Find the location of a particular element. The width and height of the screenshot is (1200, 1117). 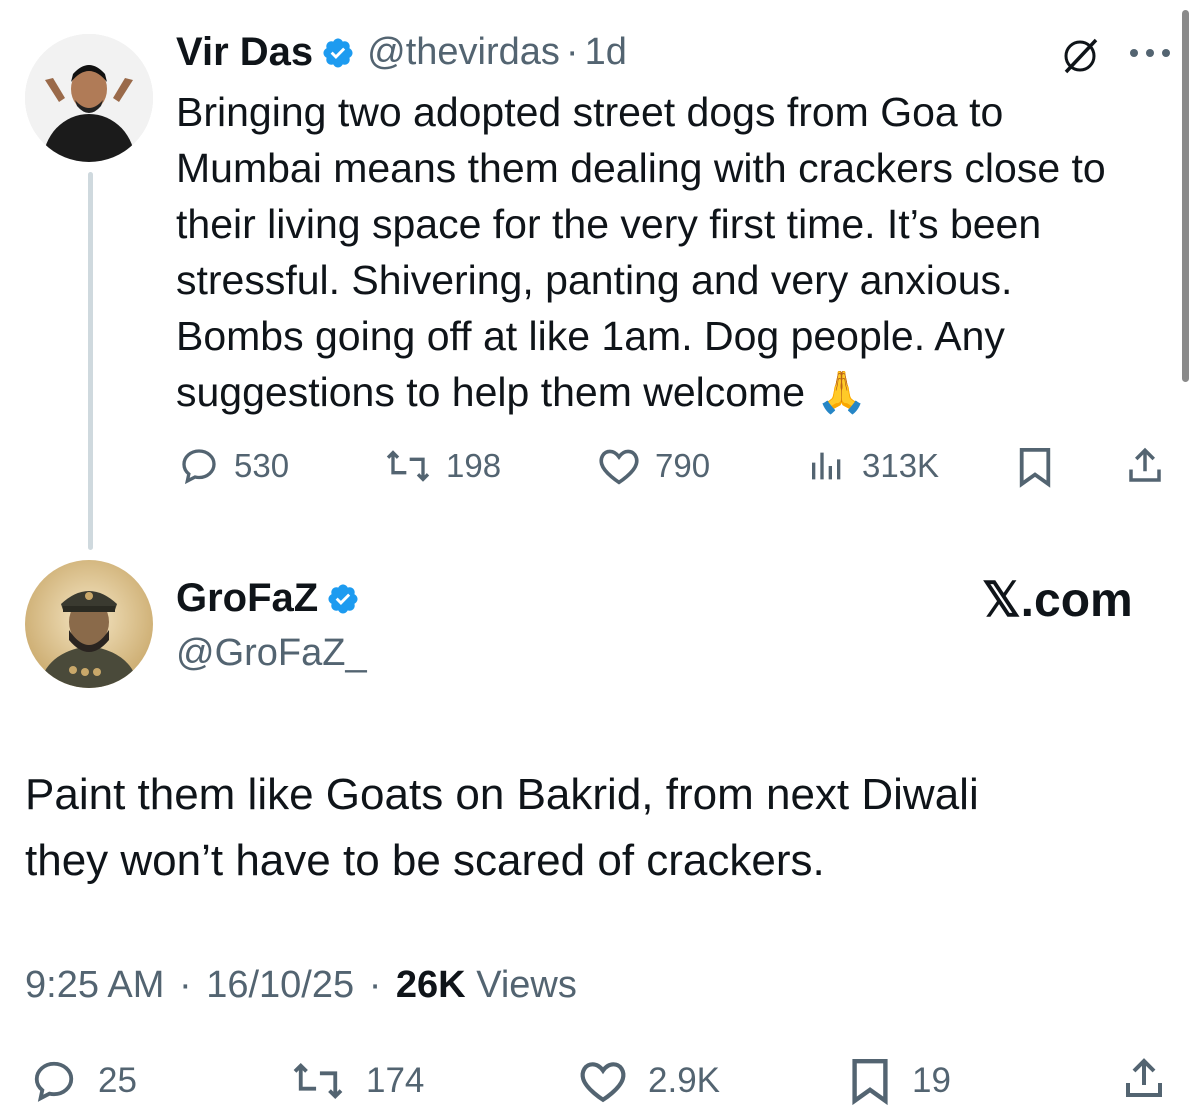

reply-author-name: GroFaZ is located at coordinates (247, 598).